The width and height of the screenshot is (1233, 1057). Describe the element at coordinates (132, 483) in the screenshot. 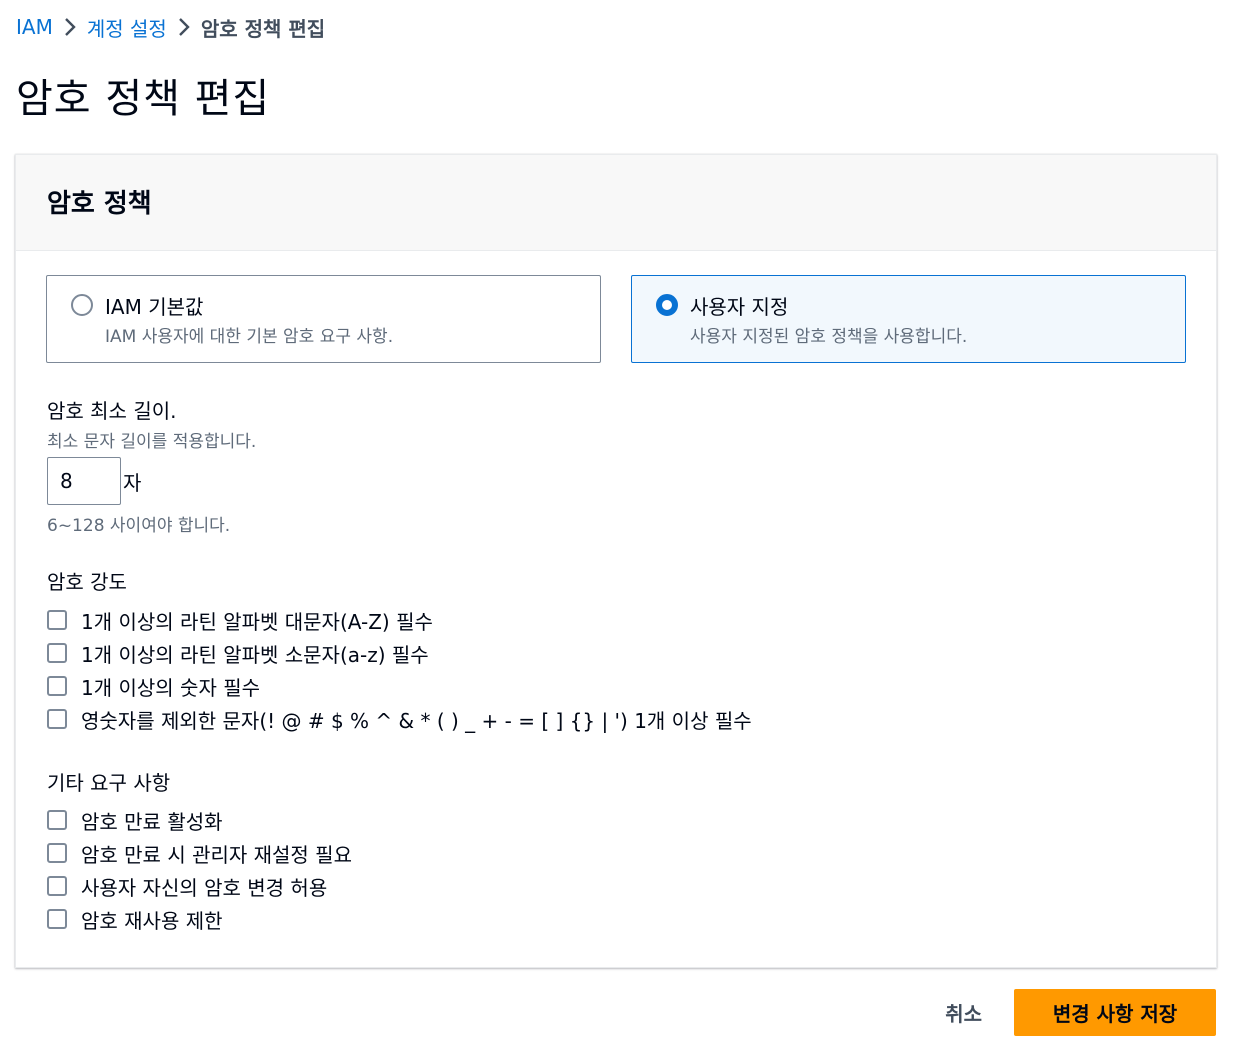

I see `min-length-unit: 자` at that location.